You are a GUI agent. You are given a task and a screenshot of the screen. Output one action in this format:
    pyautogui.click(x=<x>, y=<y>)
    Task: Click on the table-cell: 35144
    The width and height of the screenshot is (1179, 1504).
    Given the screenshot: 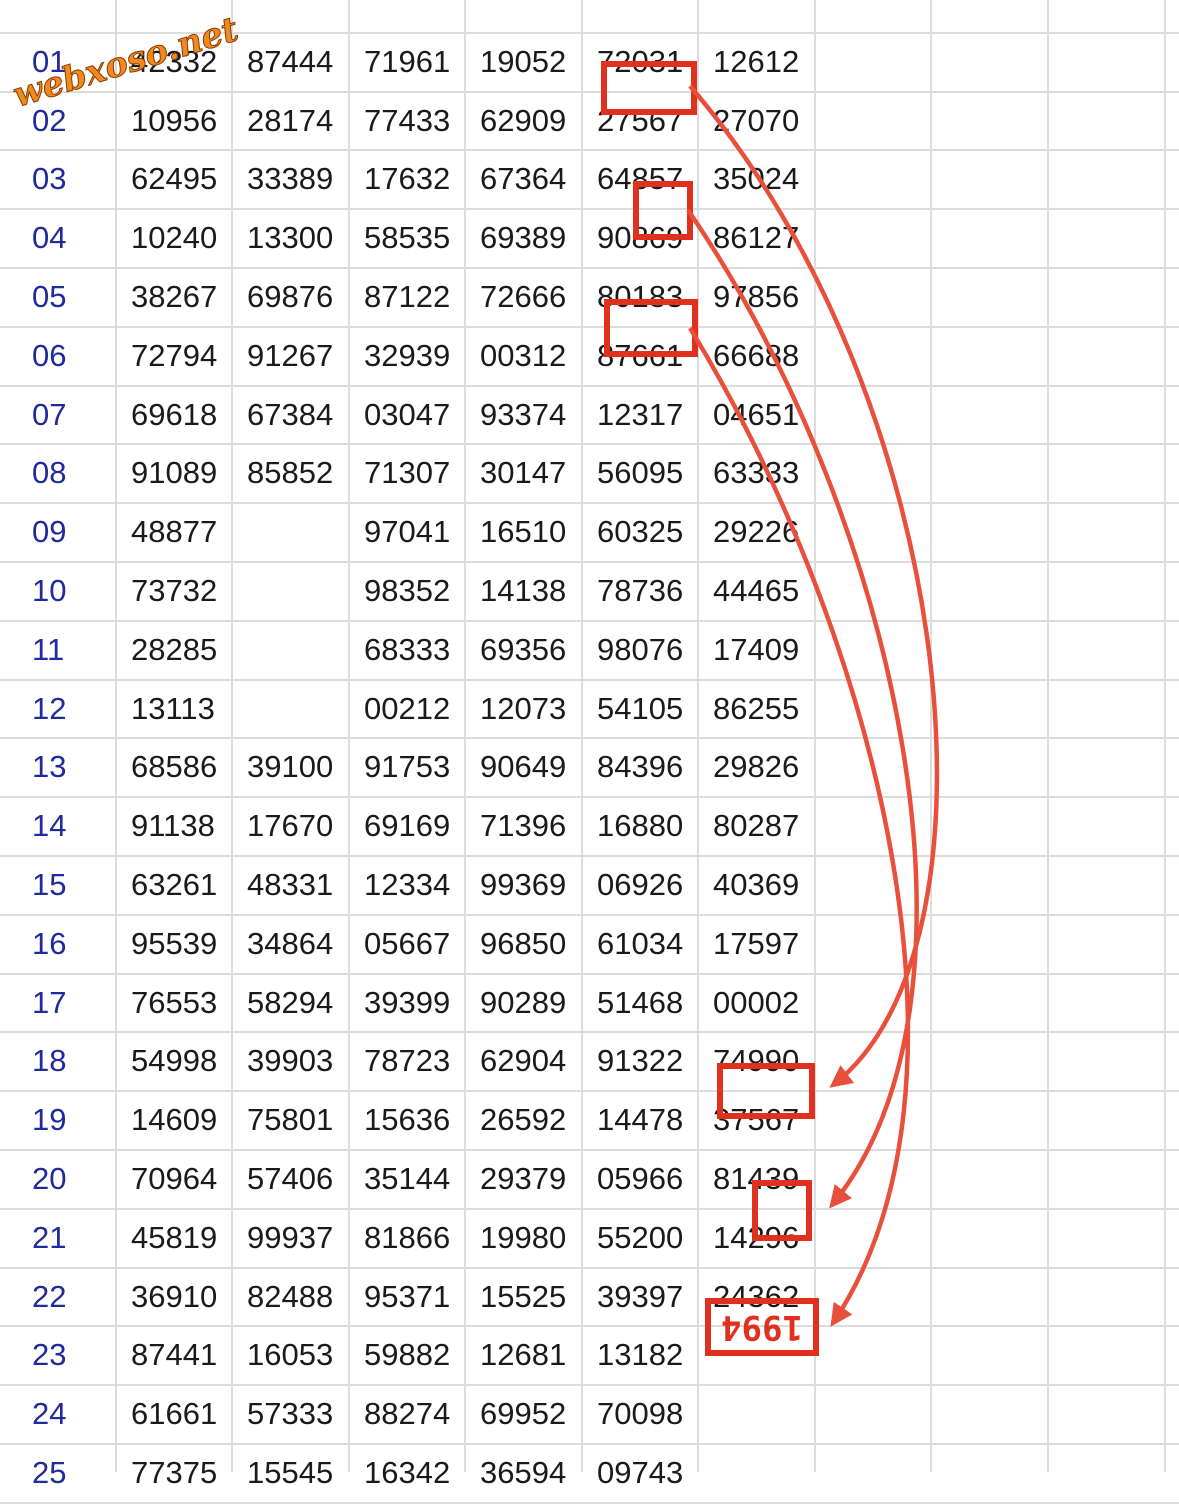 What is the action you would take?
    pyautogui.click(x=407, y=1178)
    